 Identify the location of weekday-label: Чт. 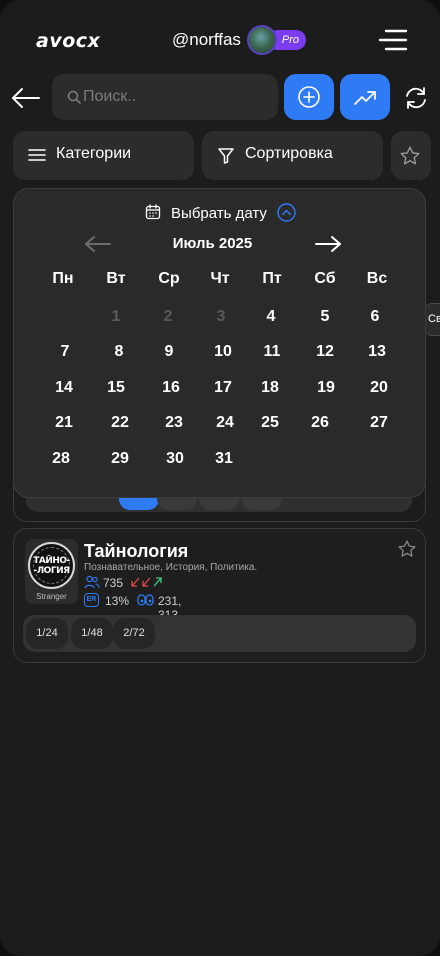
(220, 278).